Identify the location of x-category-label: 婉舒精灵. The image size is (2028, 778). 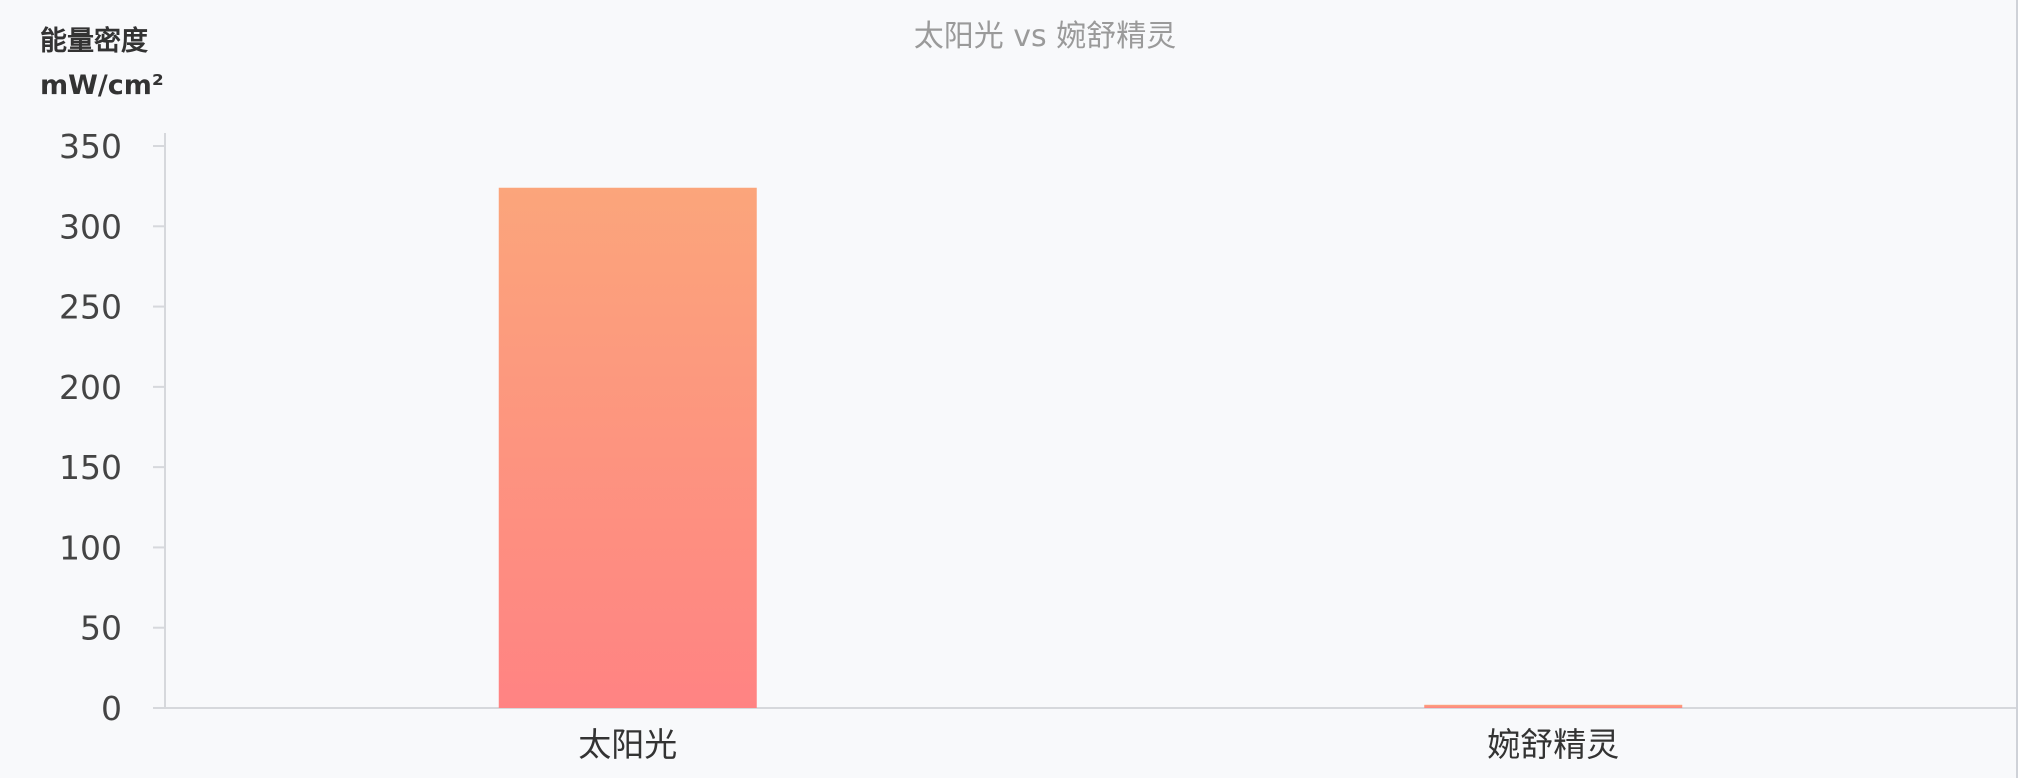
(1553, 744).